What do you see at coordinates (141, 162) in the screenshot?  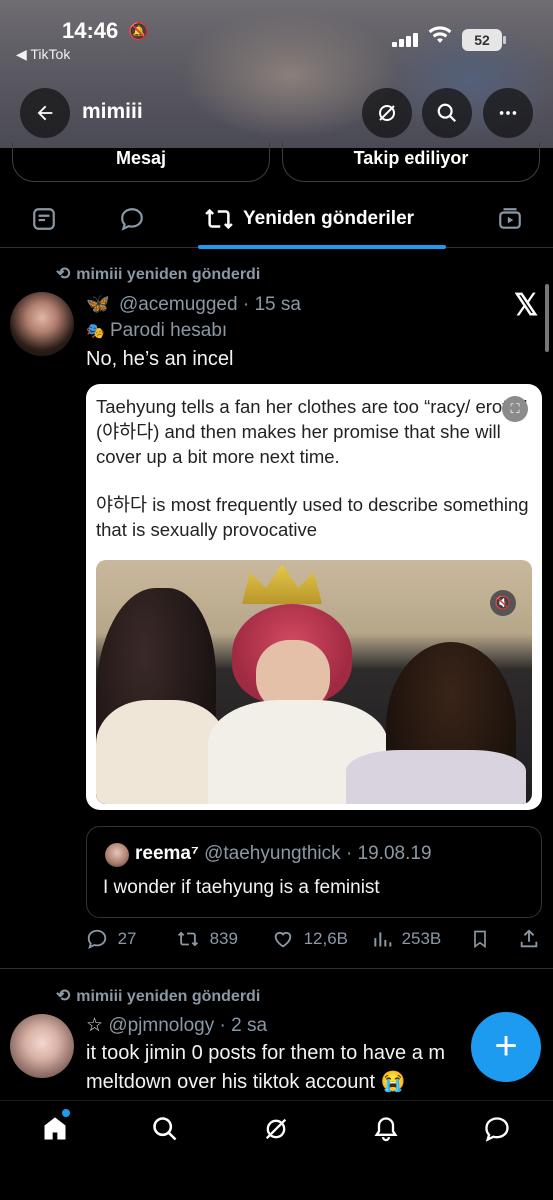 I see `message-button: Mesaj` at bounding box center [141, 162].